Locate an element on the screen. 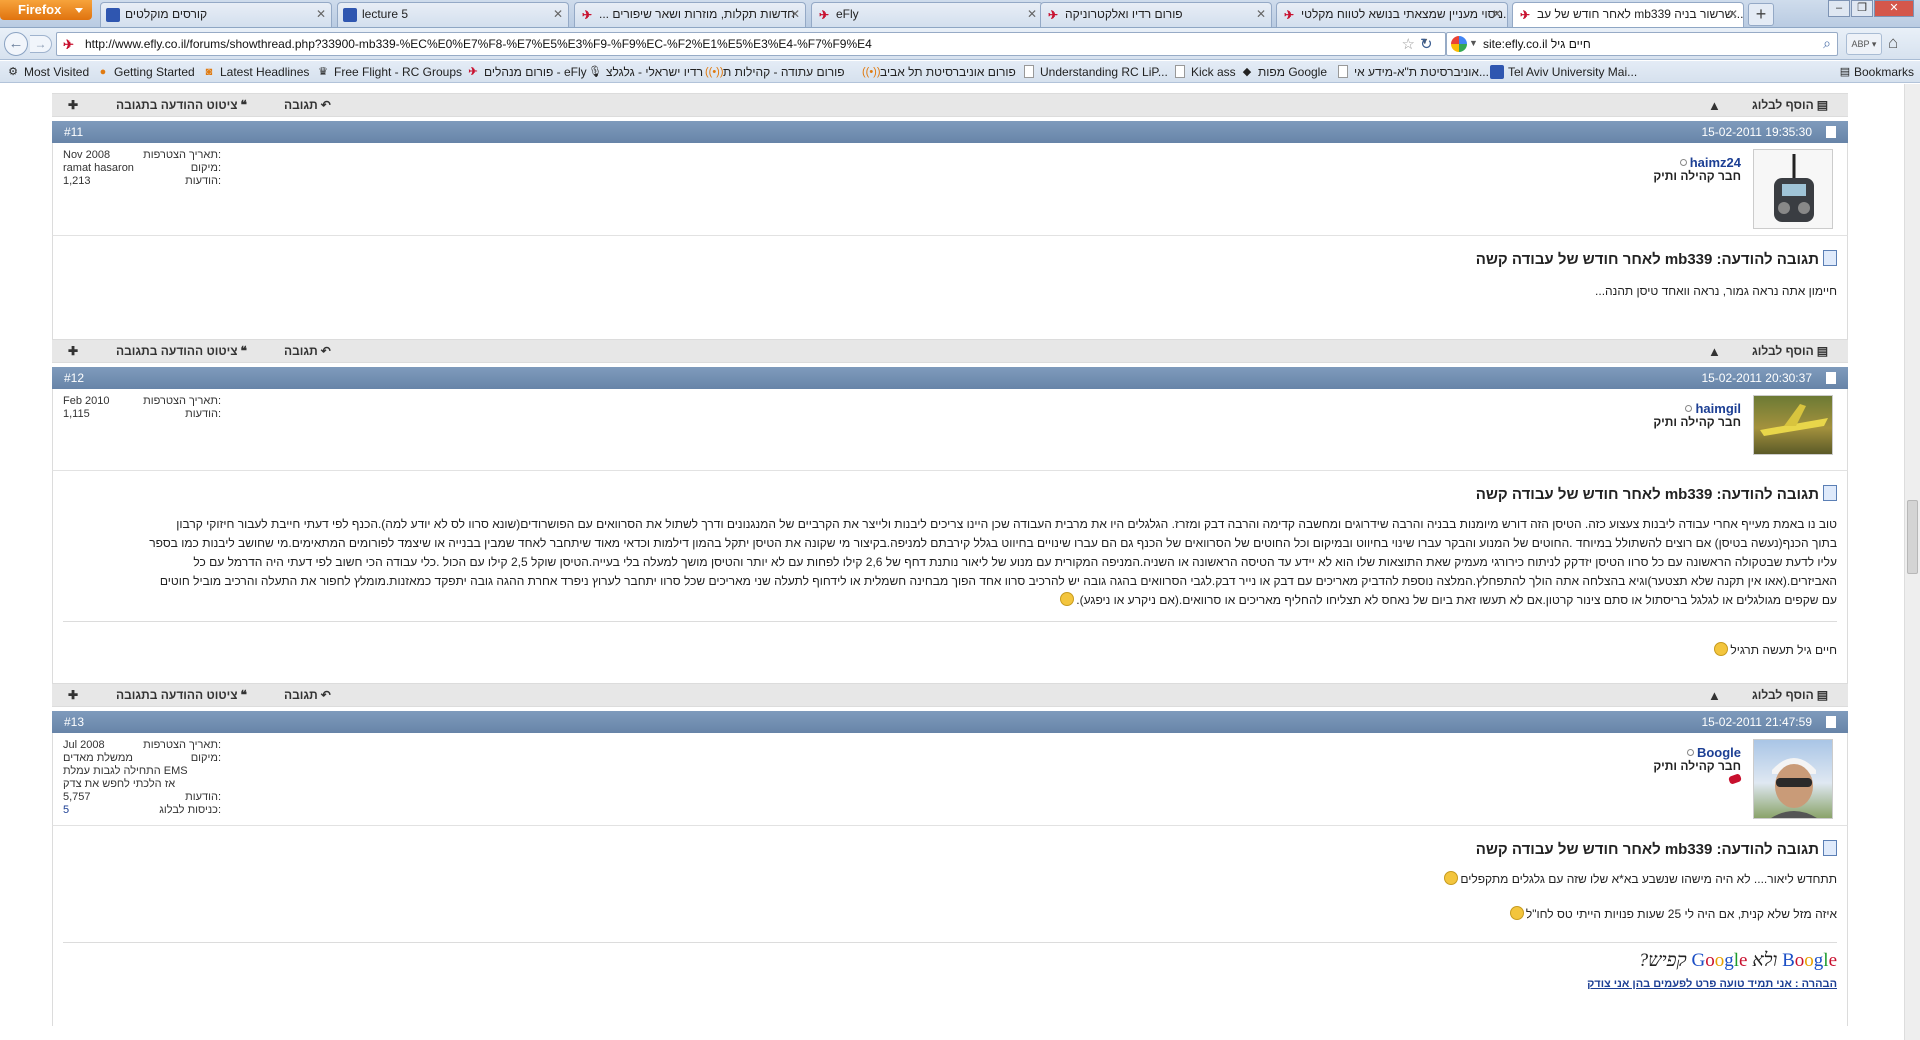 This screenshot has width=1920, height=1040. bookmark-tau-forum: ((•)) פורום אוניברסיטת תל אביב is located at coordinates (939, 72).